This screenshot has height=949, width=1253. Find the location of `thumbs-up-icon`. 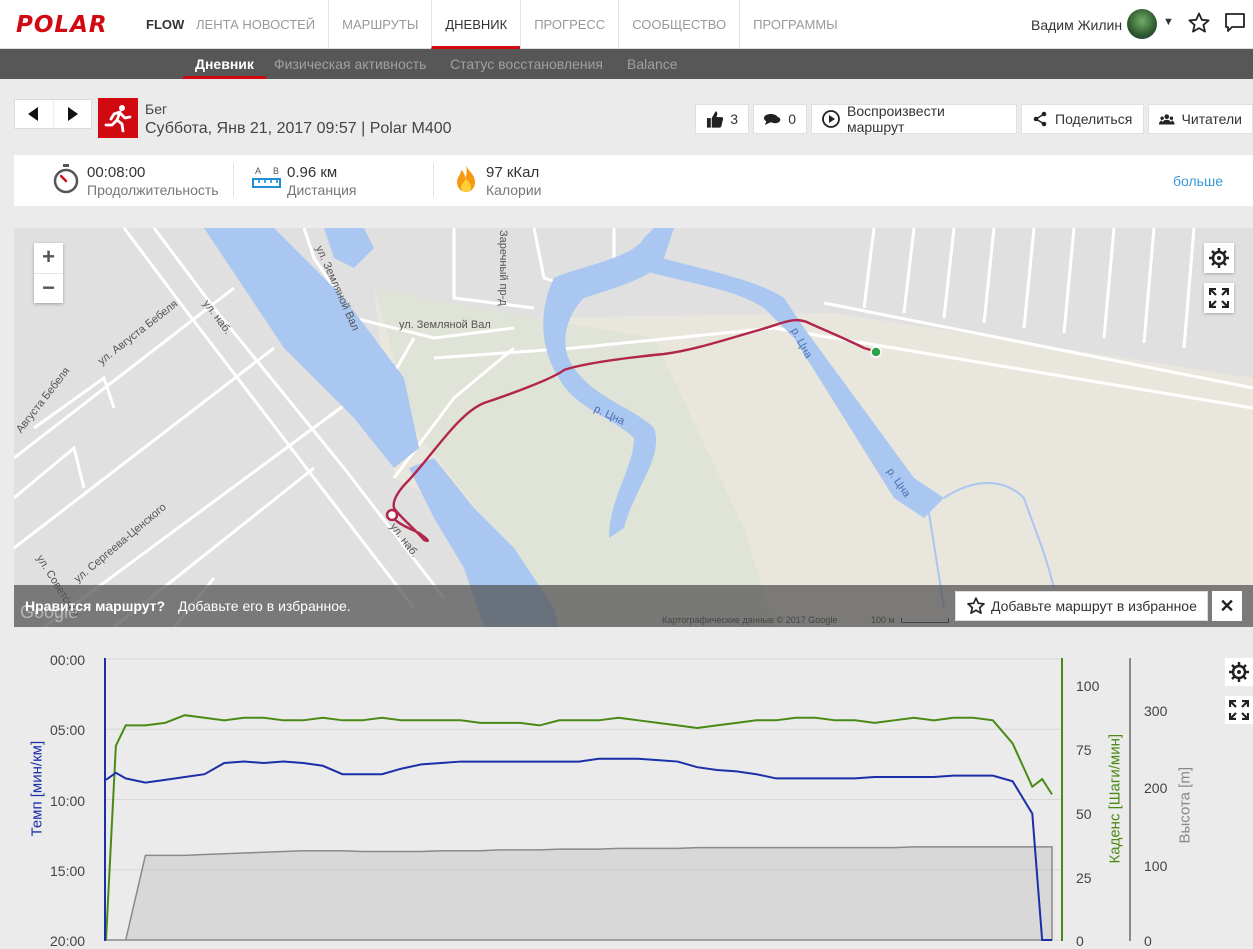

thumbs-up-icon is located at coordinates (715, 119).